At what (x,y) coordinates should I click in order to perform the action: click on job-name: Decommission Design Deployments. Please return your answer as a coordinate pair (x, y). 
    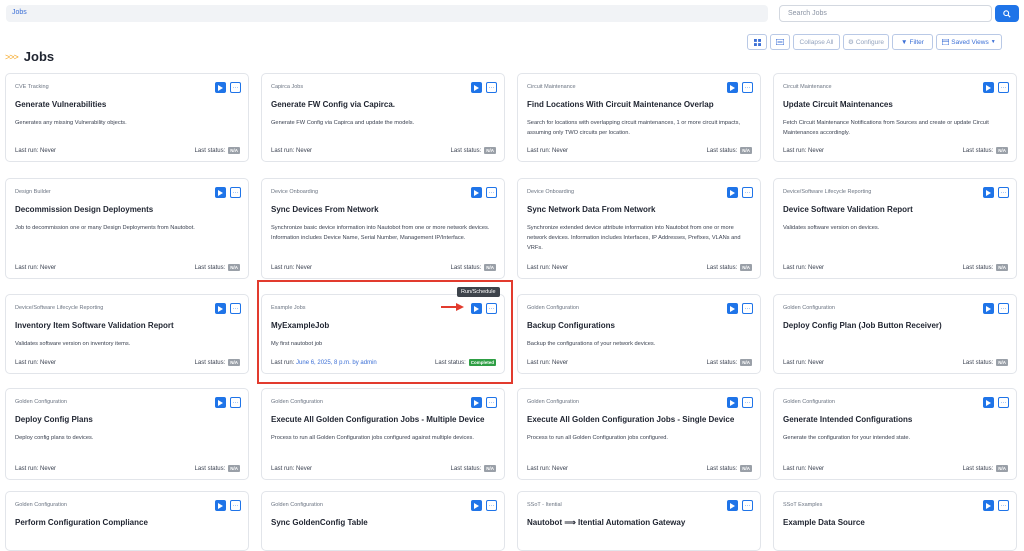
    Looking at the image, I should click on (129, 209).